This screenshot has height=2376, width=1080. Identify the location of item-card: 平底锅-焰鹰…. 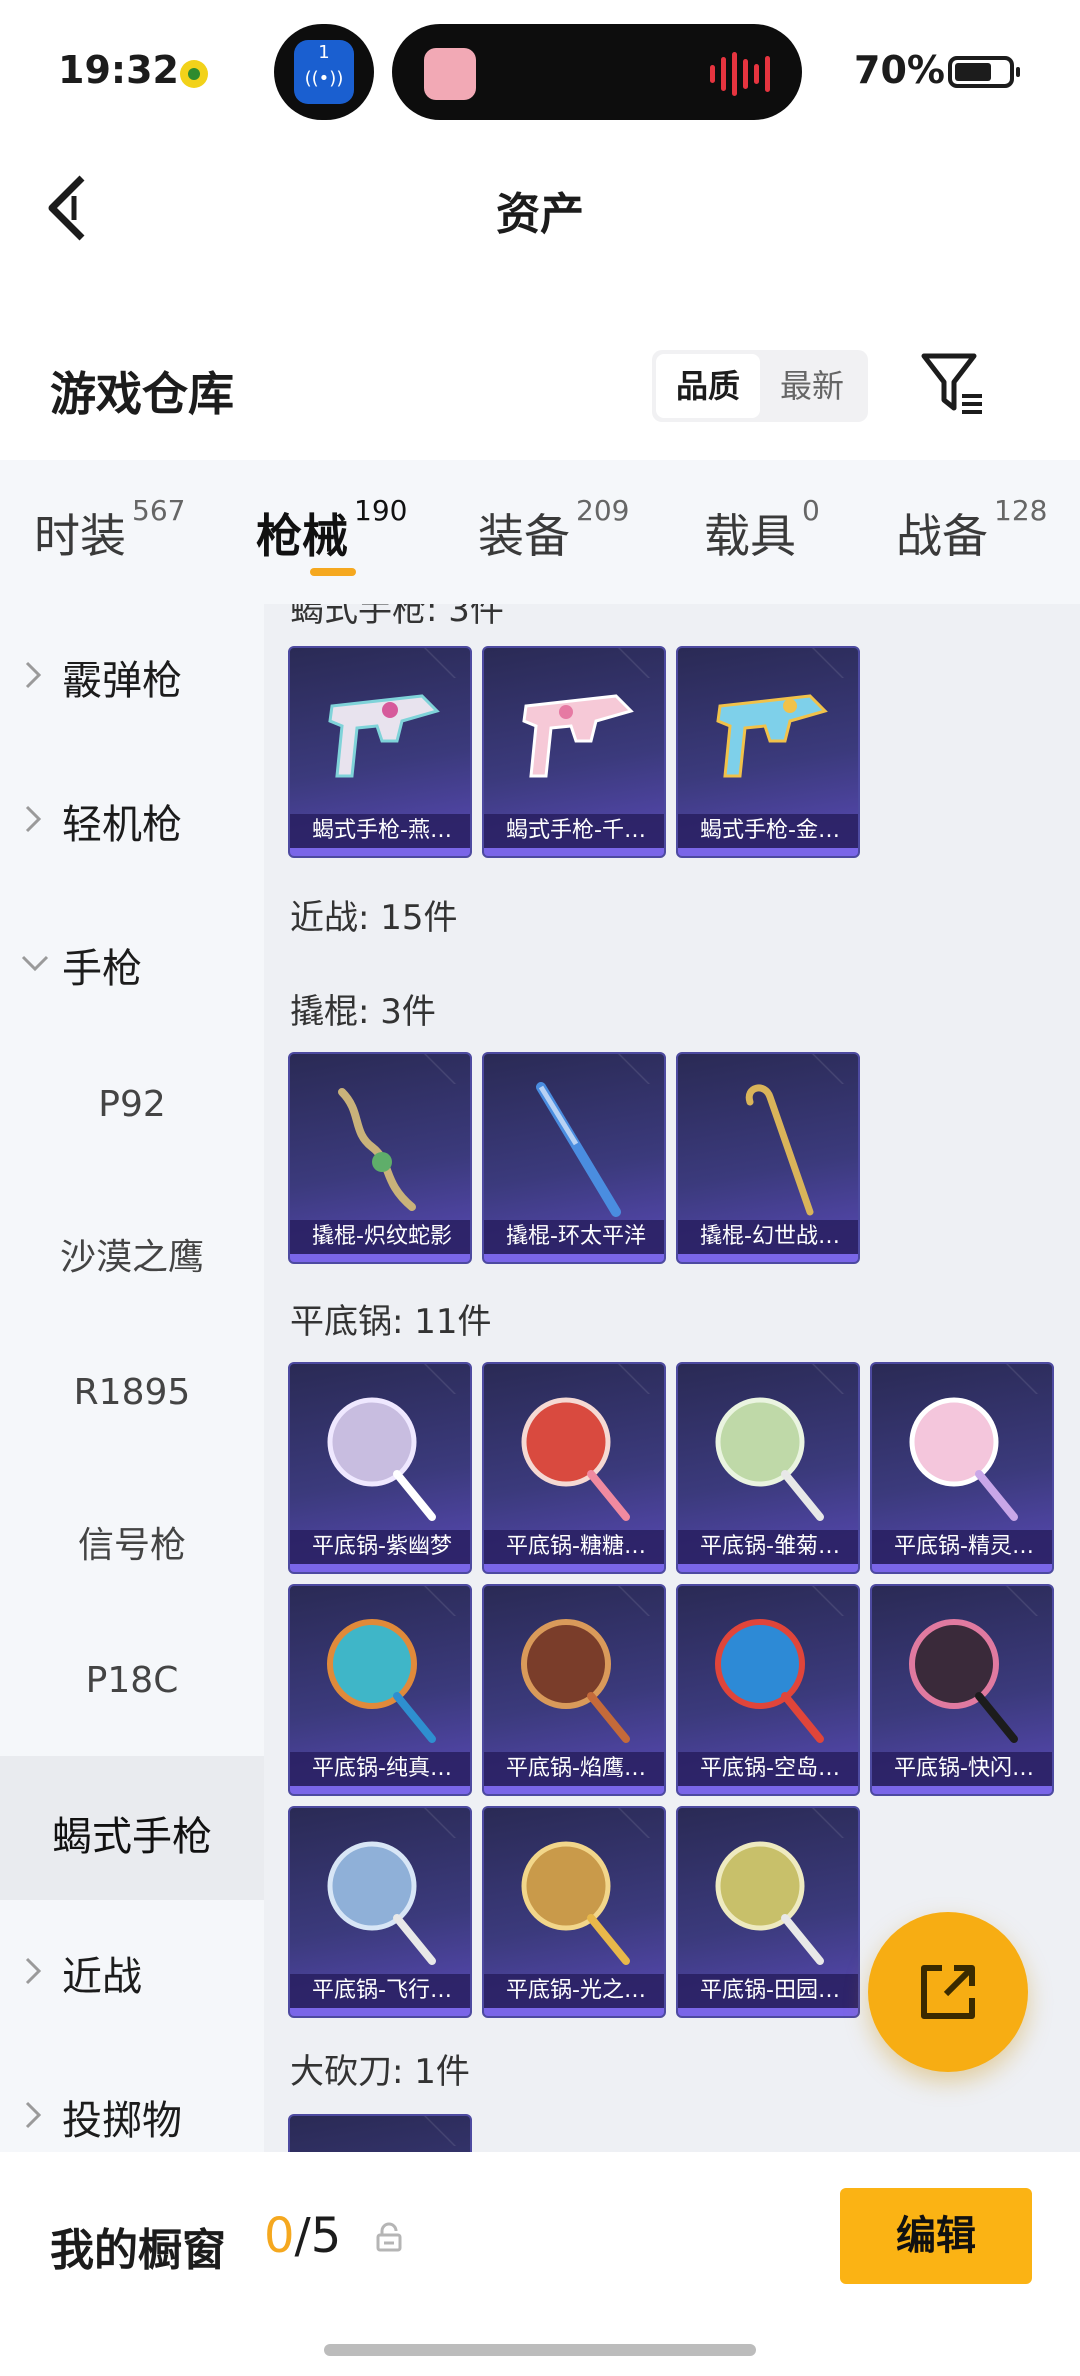
(574, 1690).